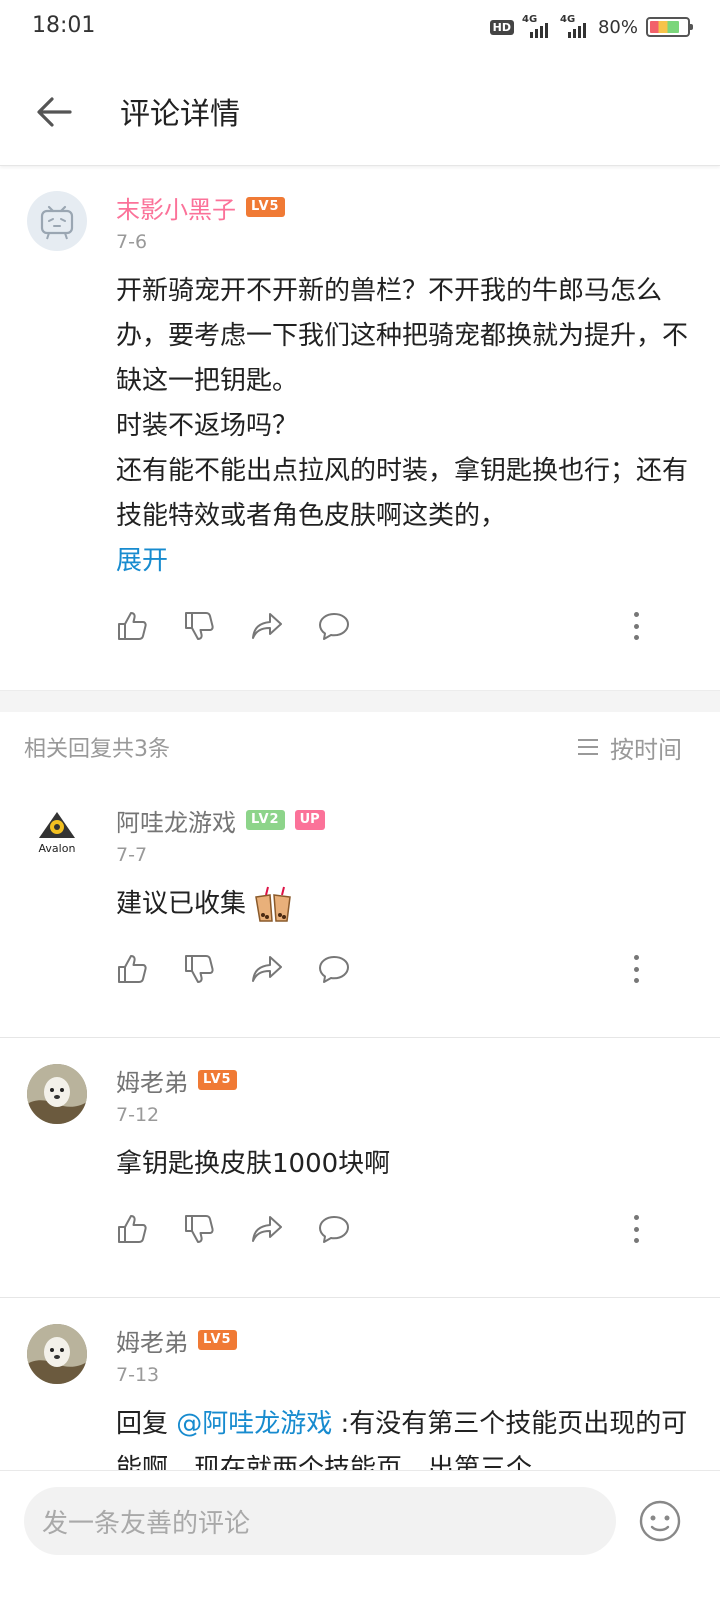 The image size is (720, 1600). I want to click on comment-composer: 发一条友善的评论, so click(360, 1535).